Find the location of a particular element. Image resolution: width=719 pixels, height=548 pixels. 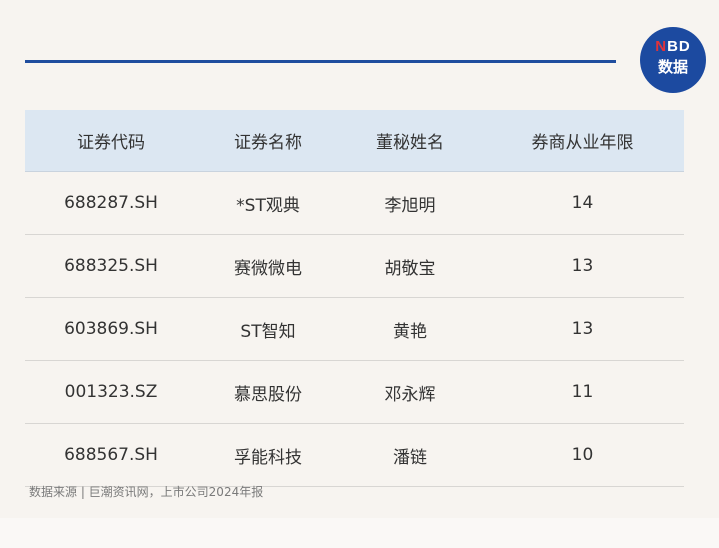

logo-bd: BD is located at coordinates (679, 46).